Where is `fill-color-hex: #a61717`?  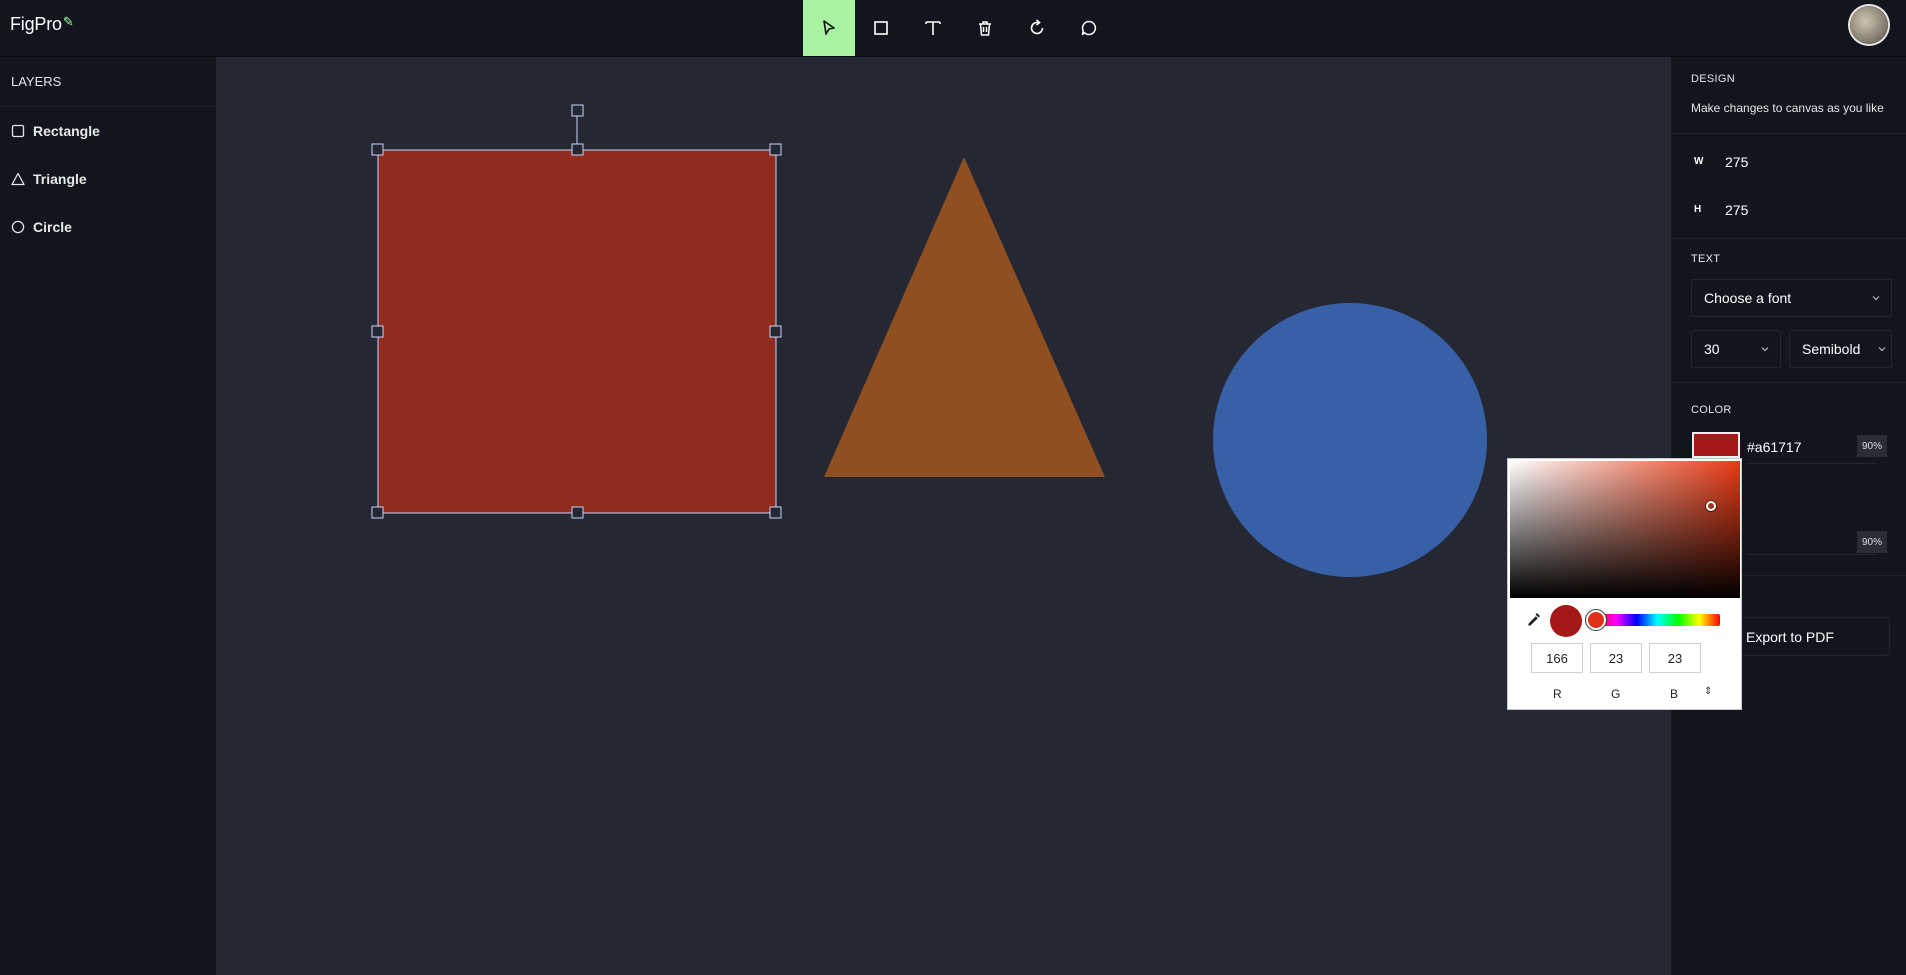 fill-color-hex: #a61717 is located at coordinates (1774, 447).